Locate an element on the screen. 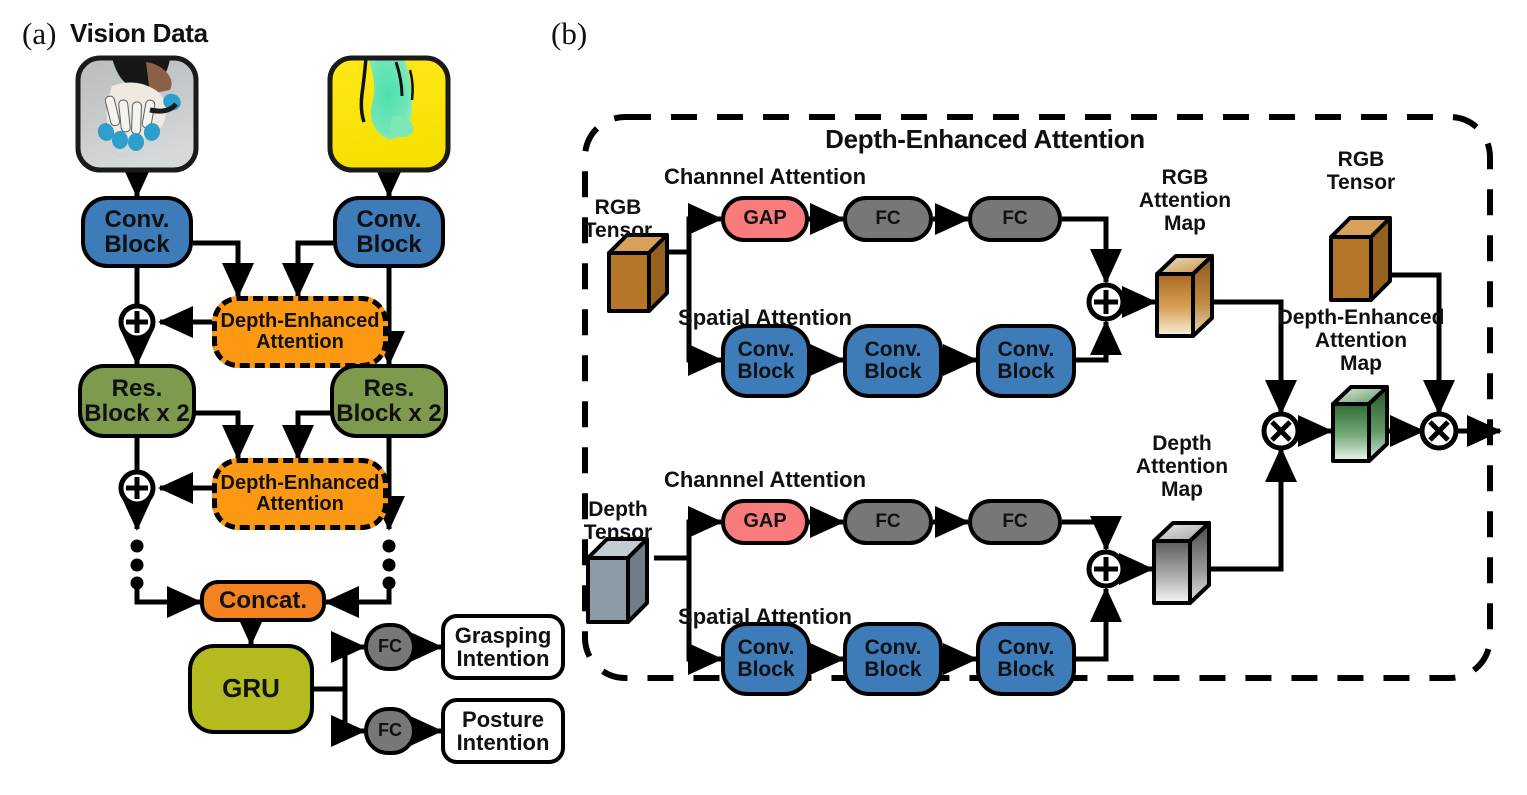 This screenshot has height=795, width=1527. add-operator-a1 is located at coordinates (137, 322).